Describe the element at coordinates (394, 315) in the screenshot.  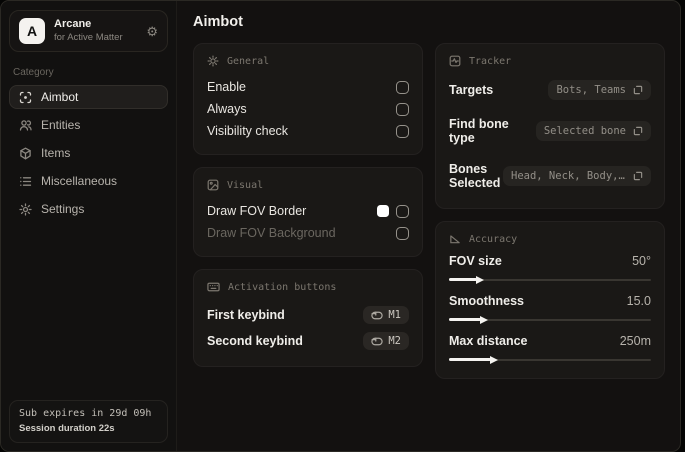
I see `keybind-value: M1` at that location.